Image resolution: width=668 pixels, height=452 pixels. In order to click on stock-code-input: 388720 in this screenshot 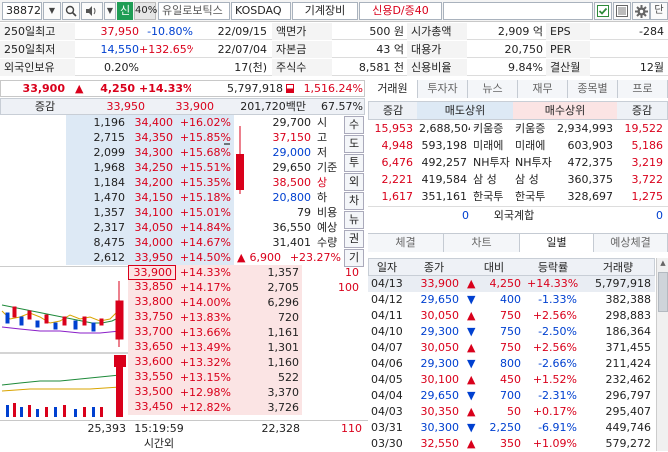, I will do `click(22, 11)`.